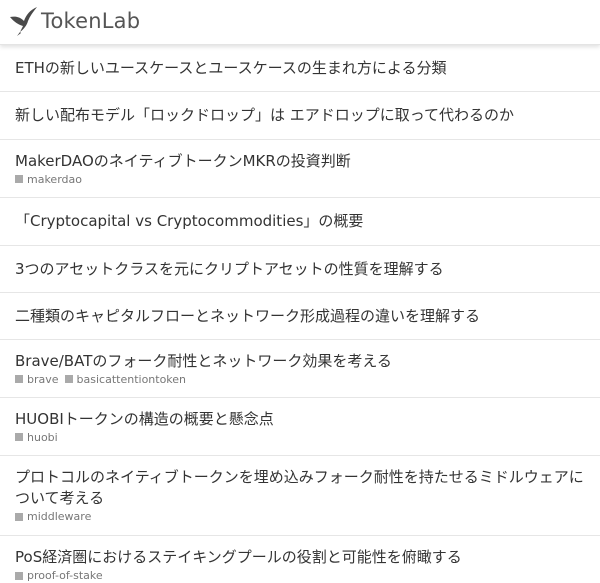 The height and width of the screenshot is (583, 600). What do you see at coordinates (300, 516) in the screenshot?
I see `tag-list: middleware` at bounding box center [300, 516].